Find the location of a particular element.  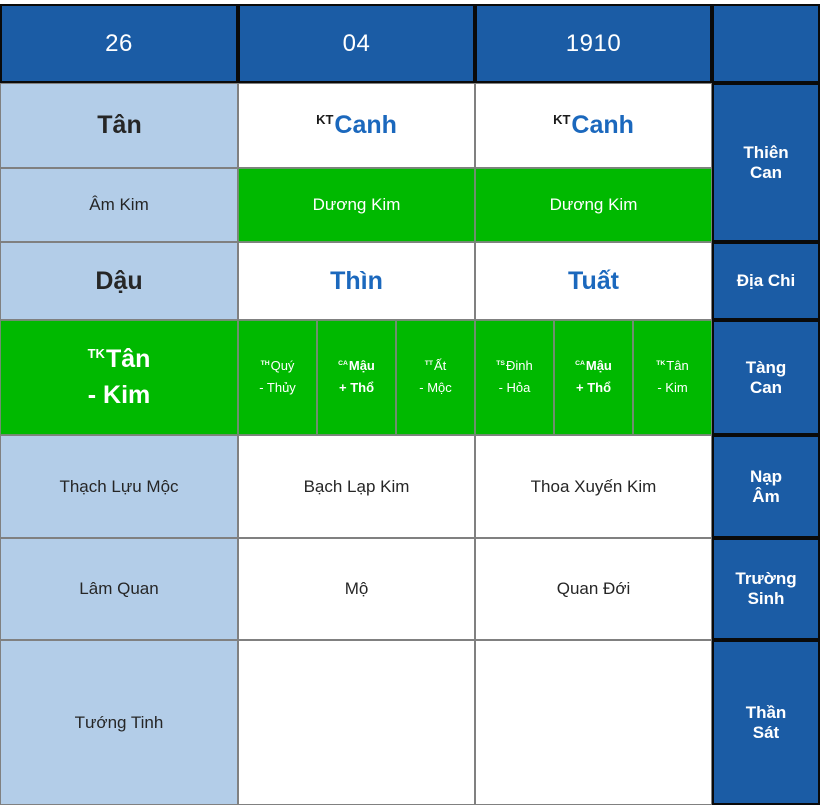

tang-can-month-3-stem: Ất is located at coordinates (440, 366).